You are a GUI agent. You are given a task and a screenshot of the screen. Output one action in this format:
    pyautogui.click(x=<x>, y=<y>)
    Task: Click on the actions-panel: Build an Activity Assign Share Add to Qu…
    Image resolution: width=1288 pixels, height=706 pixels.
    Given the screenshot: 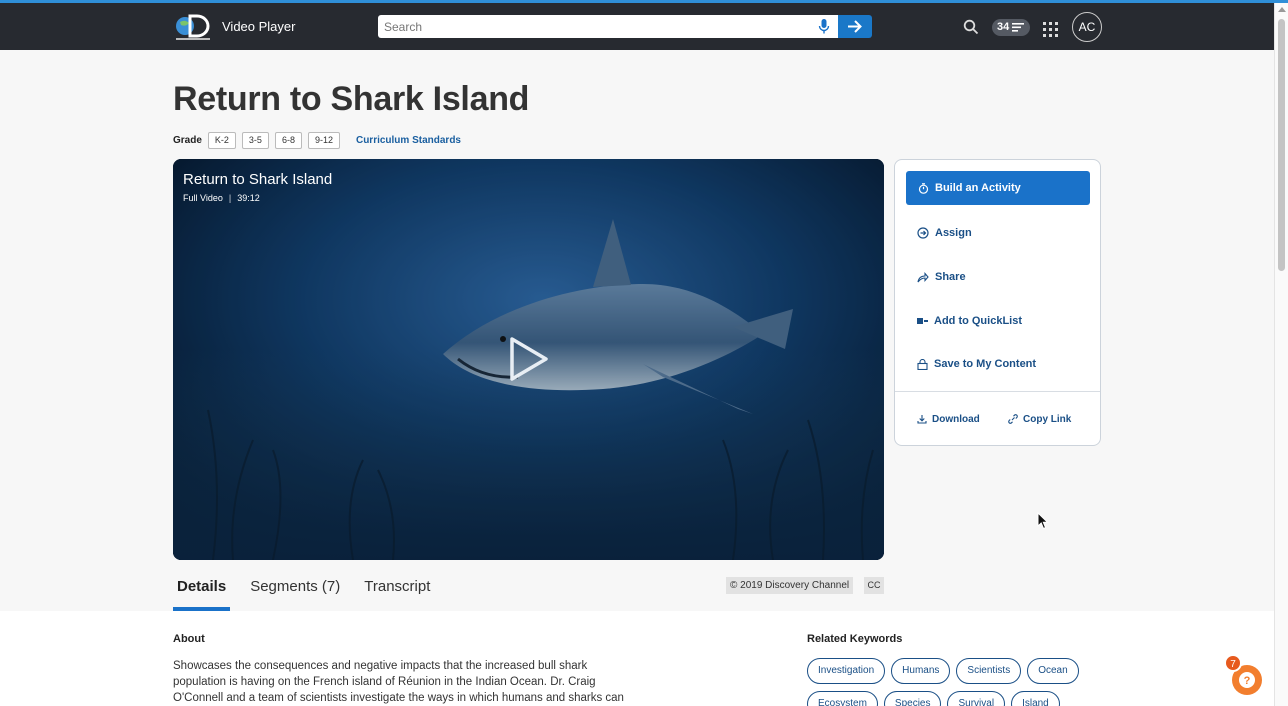 What is the action you would take?
    pyautogui.click(x=997, y=302)
    